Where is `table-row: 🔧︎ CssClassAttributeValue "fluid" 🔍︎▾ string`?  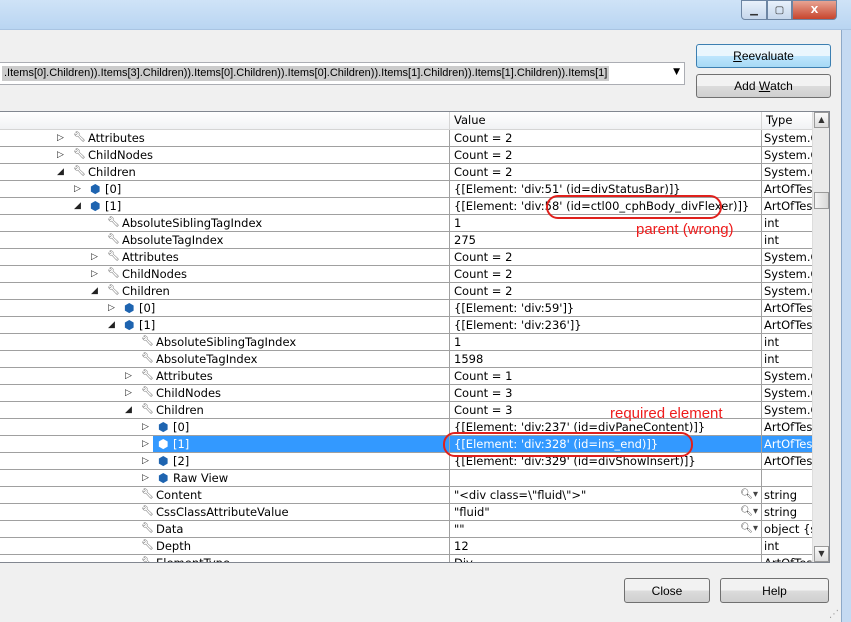 table-row: 🔧︎ CssClassAttributeValue "fluid" 🔍︎▾ string is located at coordinates (406, 512).